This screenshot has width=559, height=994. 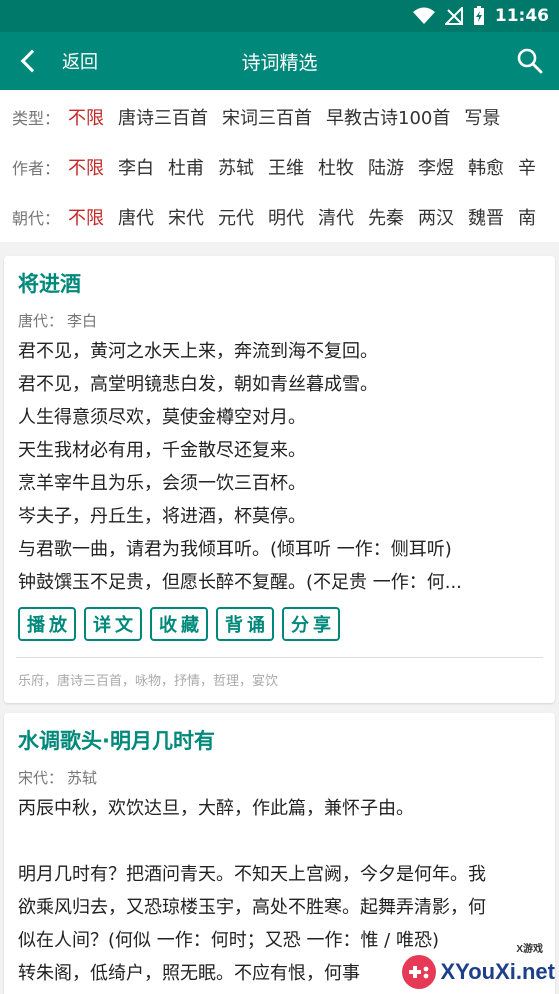 What do you see at coordinates (136, 217) in the screenshot?
I see `filter-dynasty-item: 唐代` at bounding box center [136, 217].